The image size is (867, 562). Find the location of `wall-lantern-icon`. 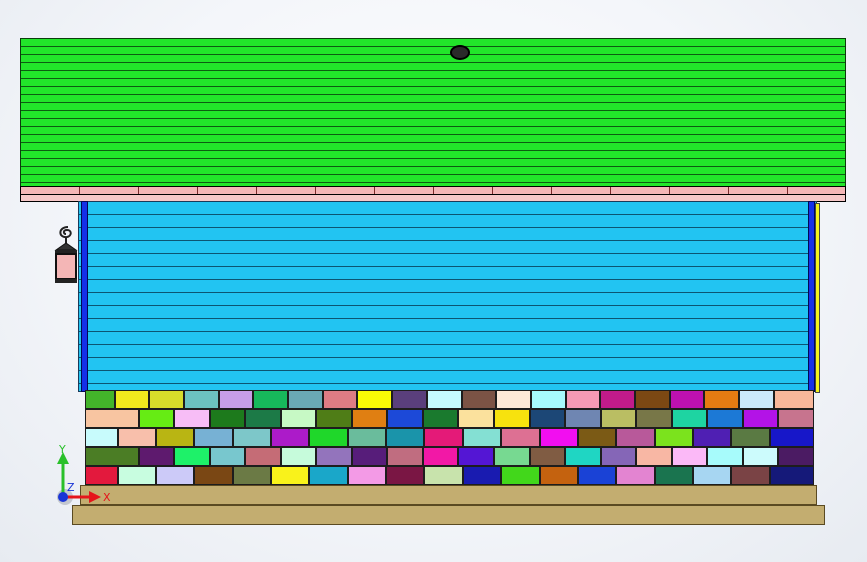

wall-lantern-icon is located at coordinates (66, 255).